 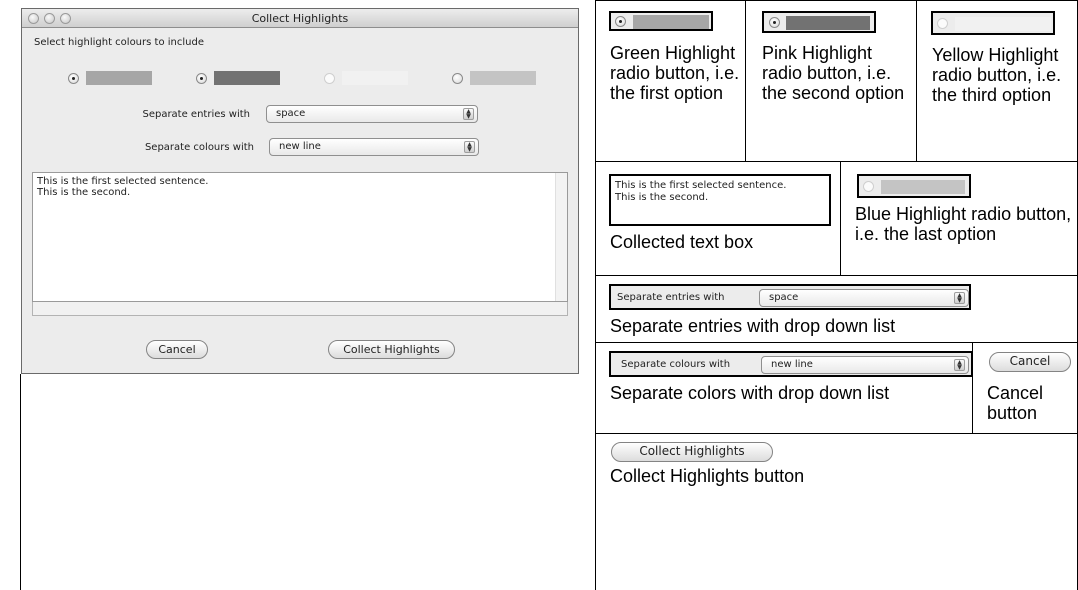 I want to click on separate-entries-select: space ▲ ▼, so click(x=372, y=114).